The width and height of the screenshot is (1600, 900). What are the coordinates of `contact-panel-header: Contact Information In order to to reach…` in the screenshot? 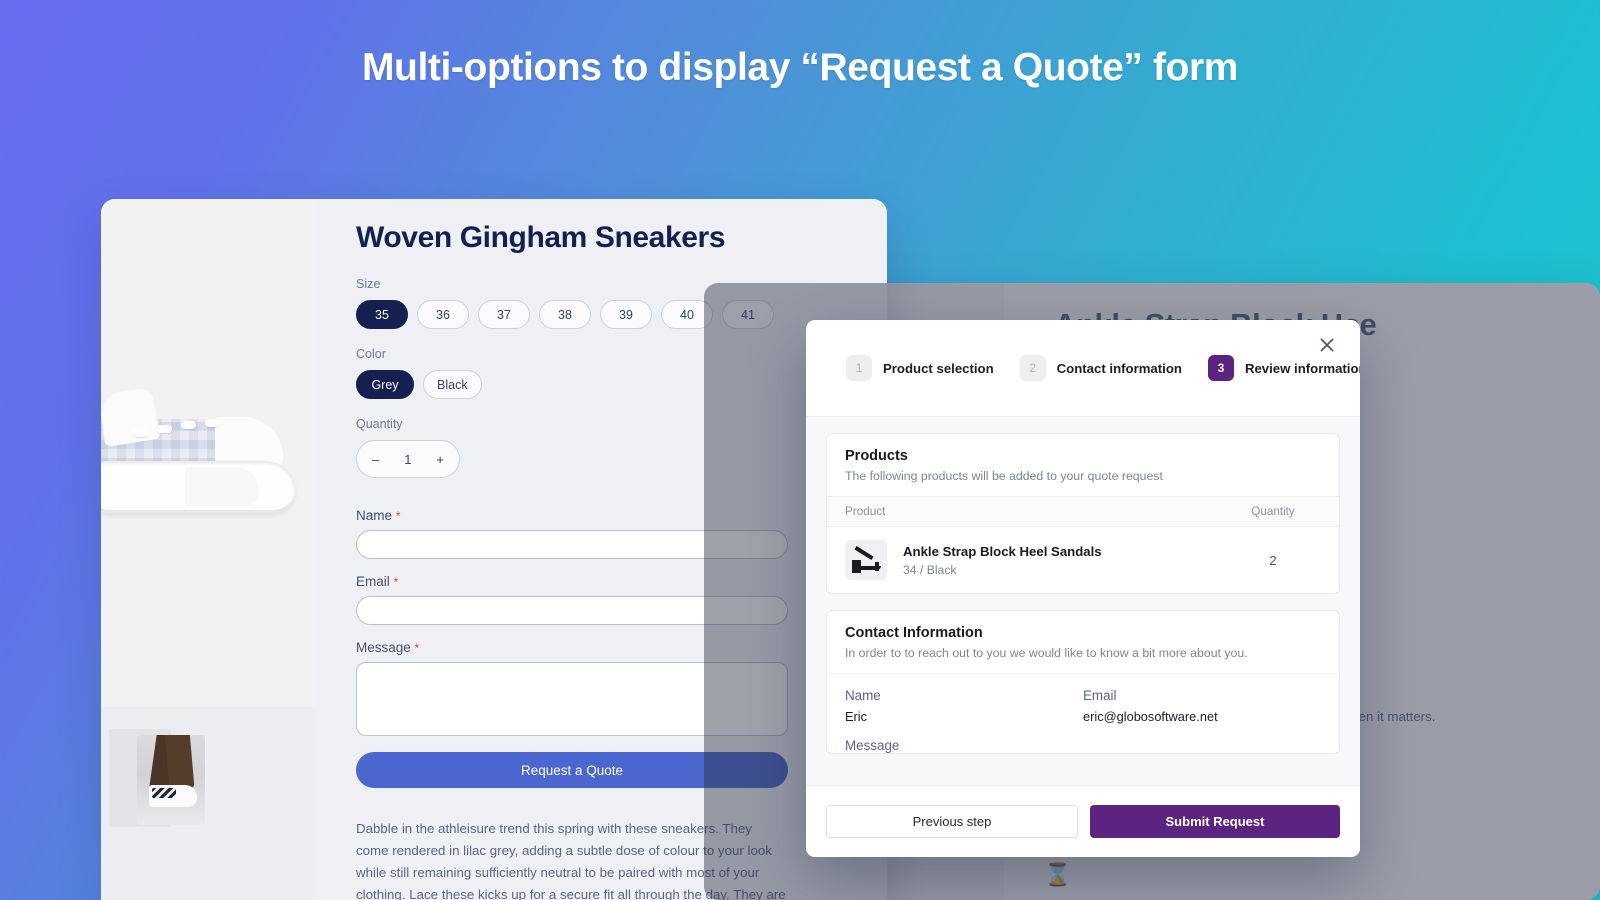 It's located at (1083, 642).